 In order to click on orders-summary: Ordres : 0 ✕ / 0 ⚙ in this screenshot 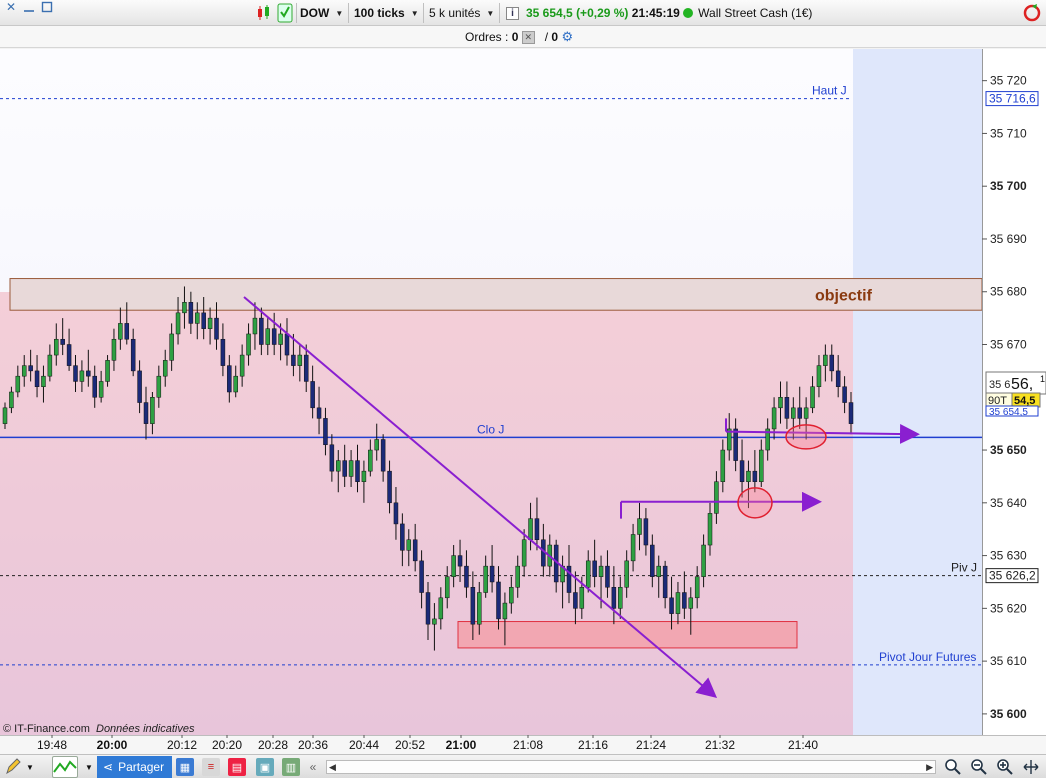, I will do `click(519, 37)`.